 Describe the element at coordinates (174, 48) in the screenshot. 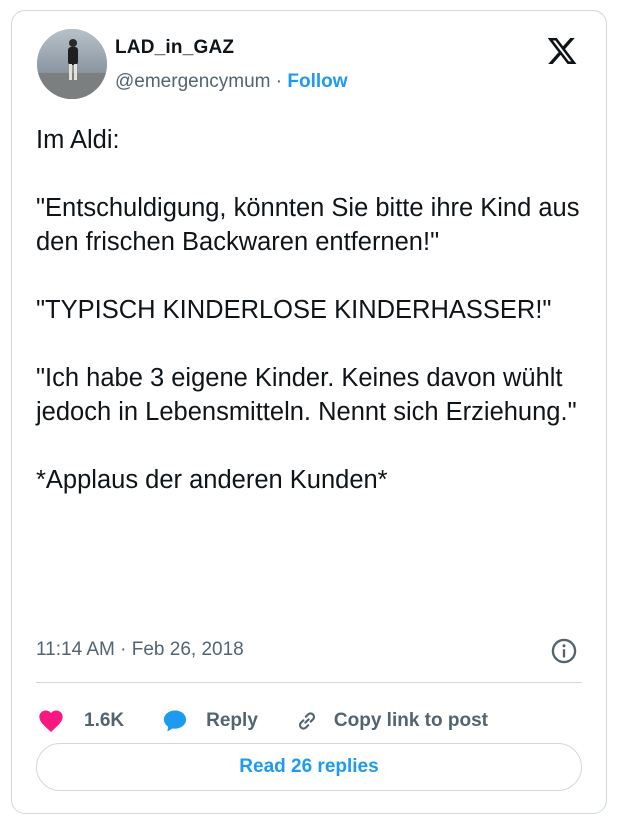

I see `author-display-name: LAD_in_GAZ` at that location.